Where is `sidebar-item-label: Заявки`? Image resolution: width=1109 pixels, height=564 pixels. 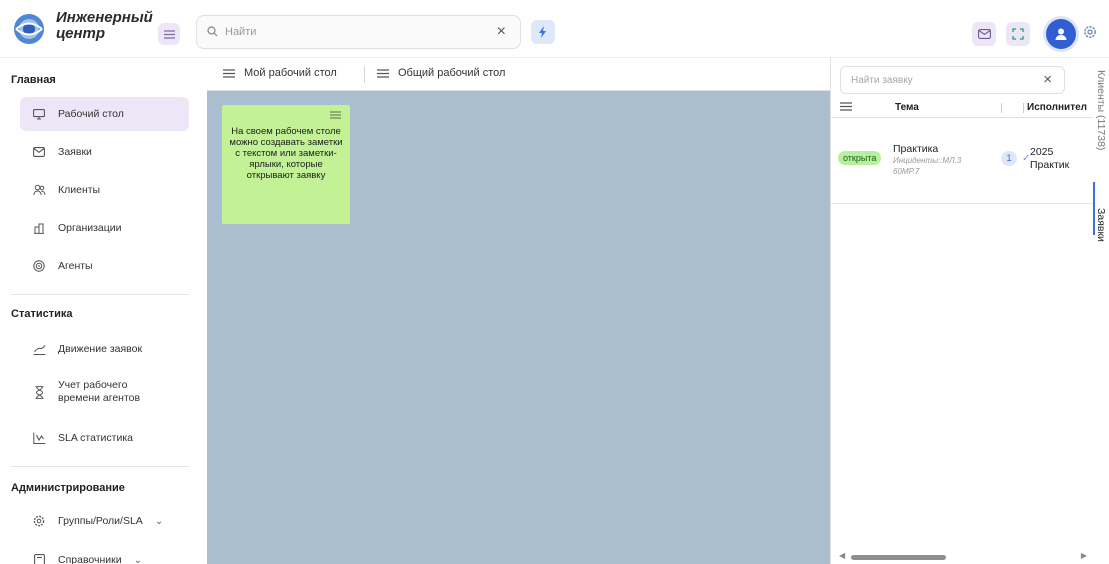 sidebar-item-label: Заявки is located at coordinates (75, 151).